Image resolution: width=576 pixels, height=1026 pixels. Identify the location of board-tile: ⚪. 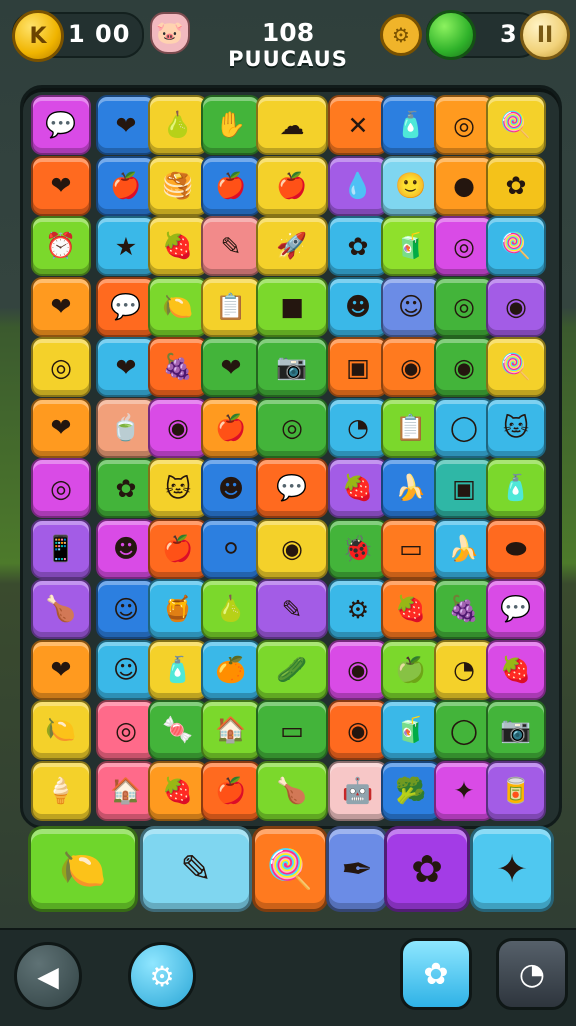
(231, 548).